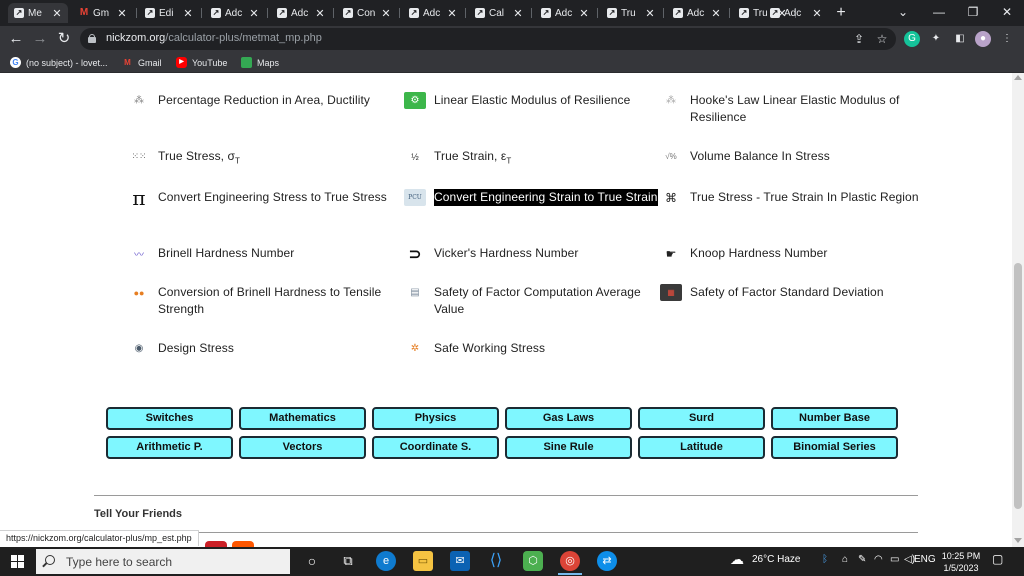 This screenshot has height=576, width=1024. Describe the element at coordinates (790, 292) in the screenshot. I see `calc-safety-factor-std-dev: ▦ Safety of Factor Standard Deviation` at that location.